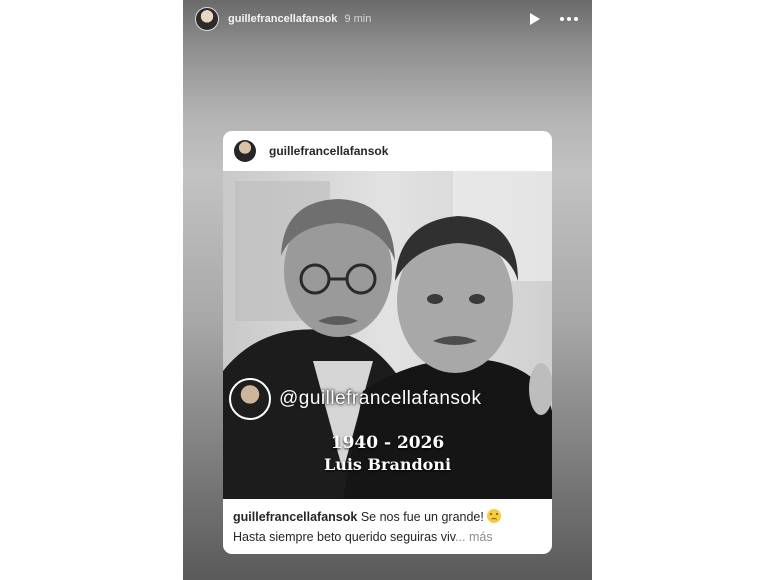 The height and width of the screenshot is (580, 773). I want to click on watermark: @guillefrancellafansok, so click(355, 399).